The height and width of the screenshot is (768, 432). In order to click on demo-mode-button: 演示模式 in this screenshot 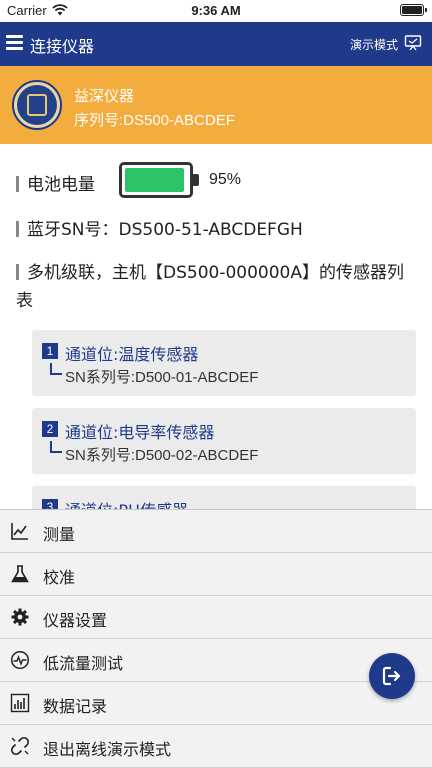, I will do `click(374, 44)`.